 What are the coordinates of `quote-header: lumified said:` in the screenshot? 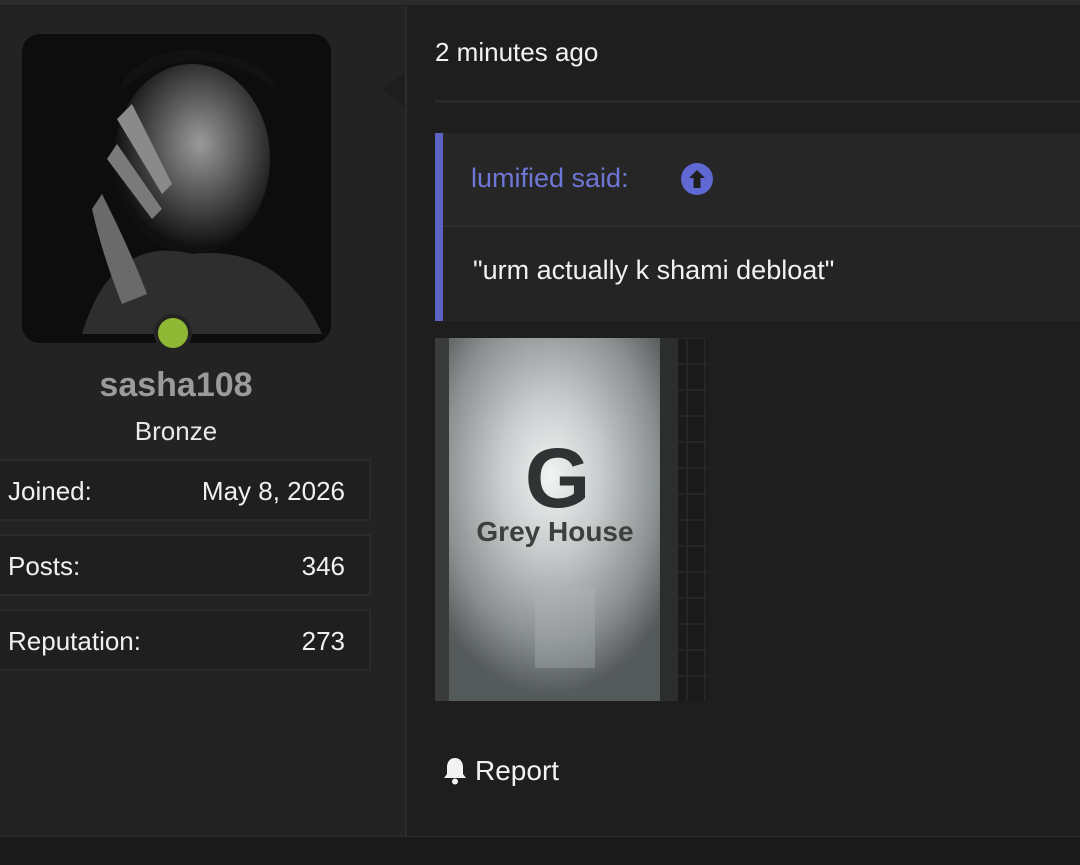 It's located at (761, 180).